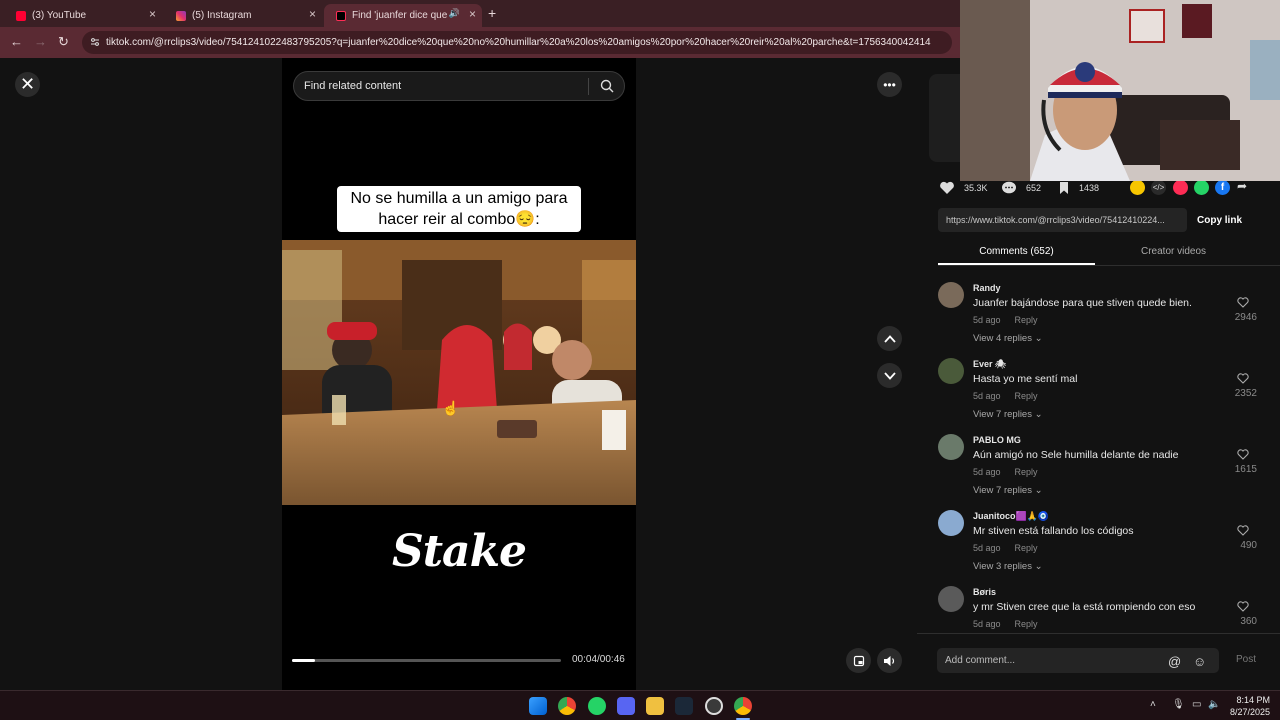  I want to click on comment-like-count: 360, so click(1248, 621).